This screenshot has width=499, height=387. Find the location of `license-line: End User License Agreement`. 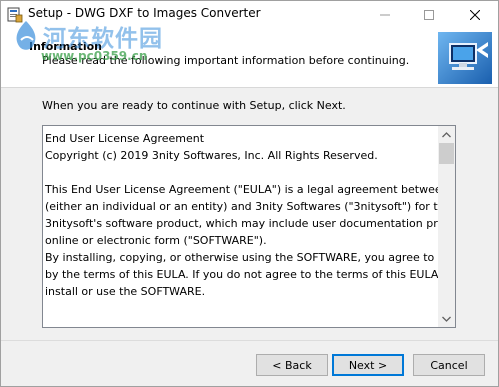

license-line: End User License Agreement is located at coordinates (125, 138).